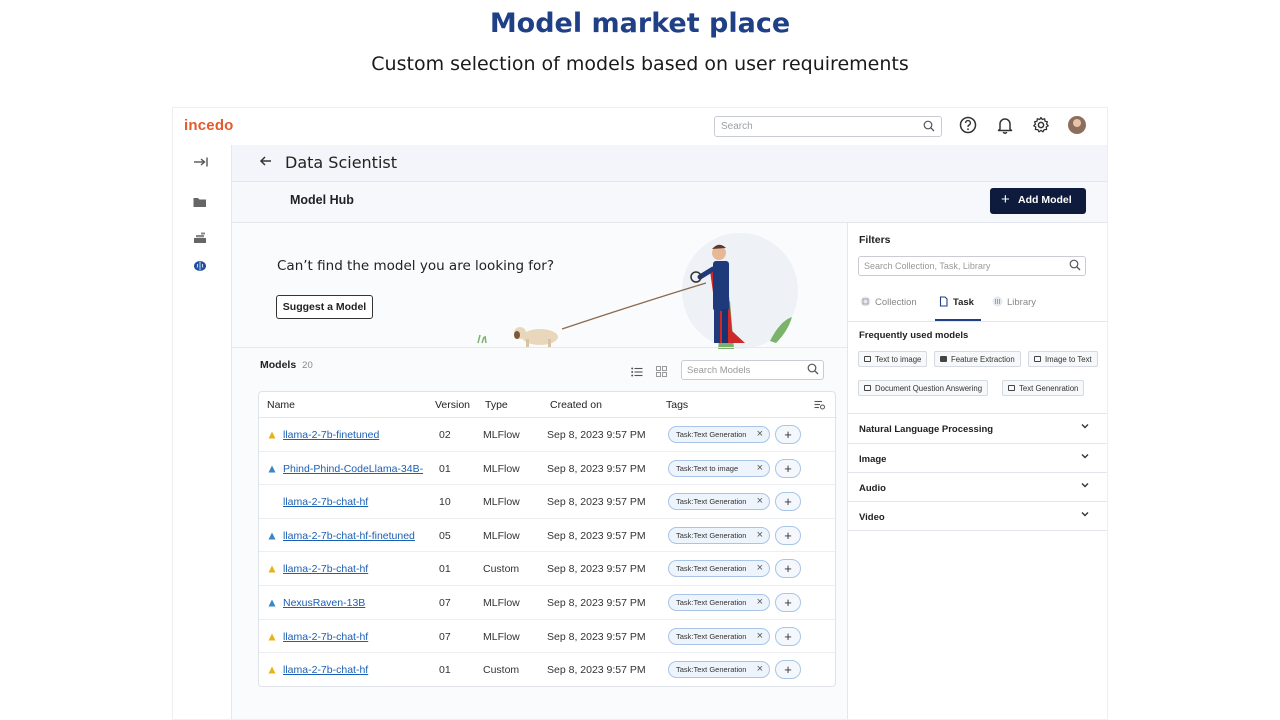  What do you see at coordinates (711, 670) in the screenshot?
I see `tag-label: Task:Text Generation` at bounding box center [711, 670].